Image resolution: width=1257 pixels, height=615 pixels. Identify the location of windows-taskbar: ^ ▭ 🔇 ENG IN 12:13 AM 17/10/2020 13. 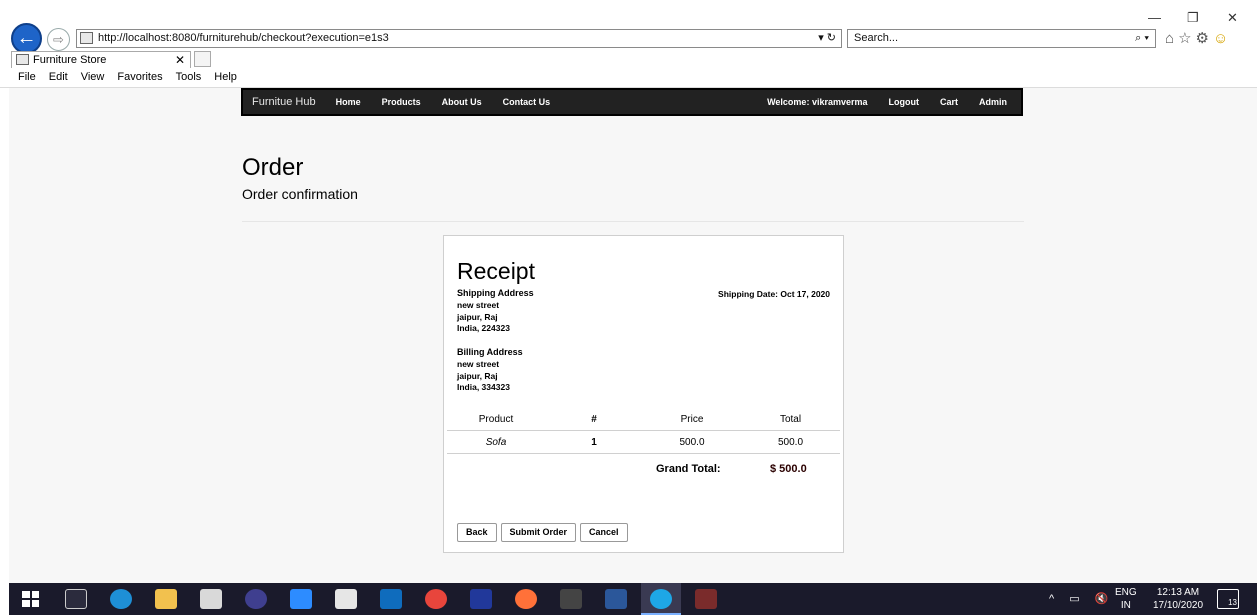
(633, 599).